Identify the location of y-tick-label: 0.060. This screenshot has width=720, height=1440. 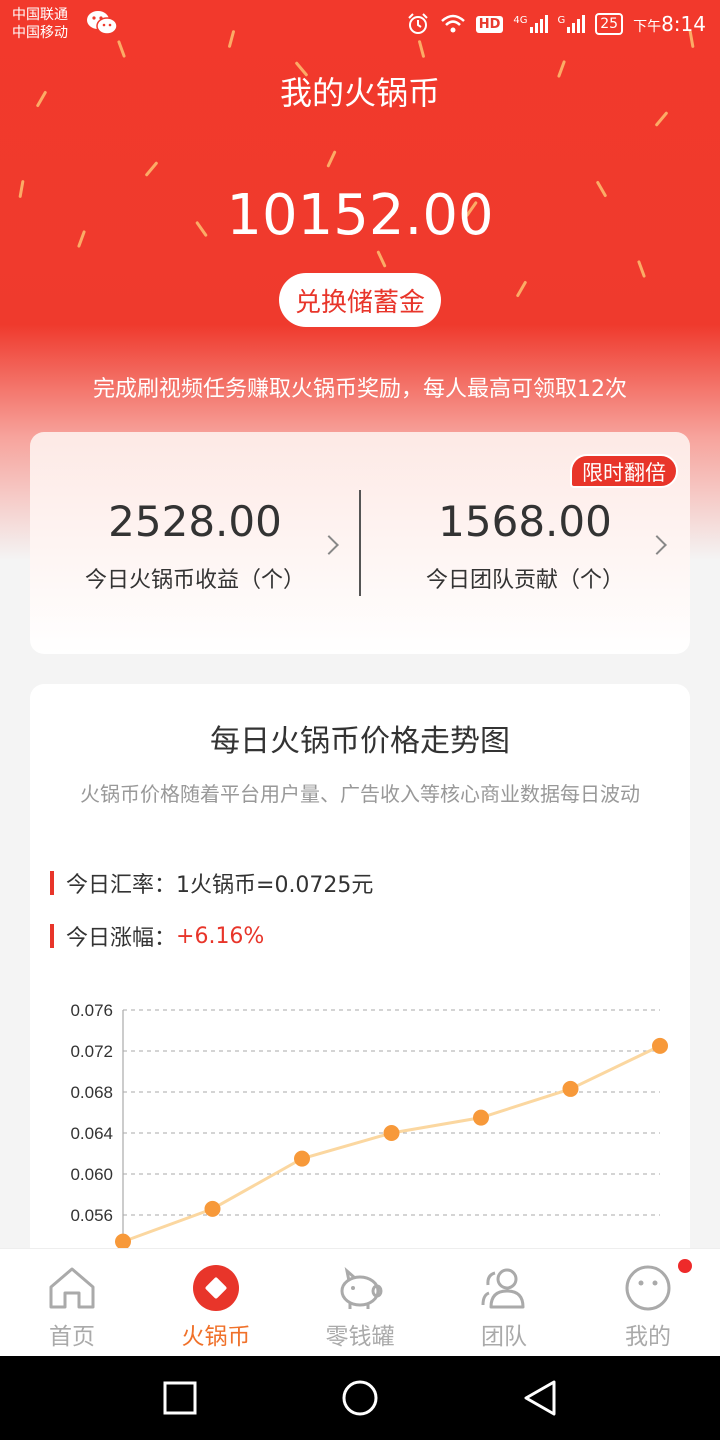
(91, 1174).